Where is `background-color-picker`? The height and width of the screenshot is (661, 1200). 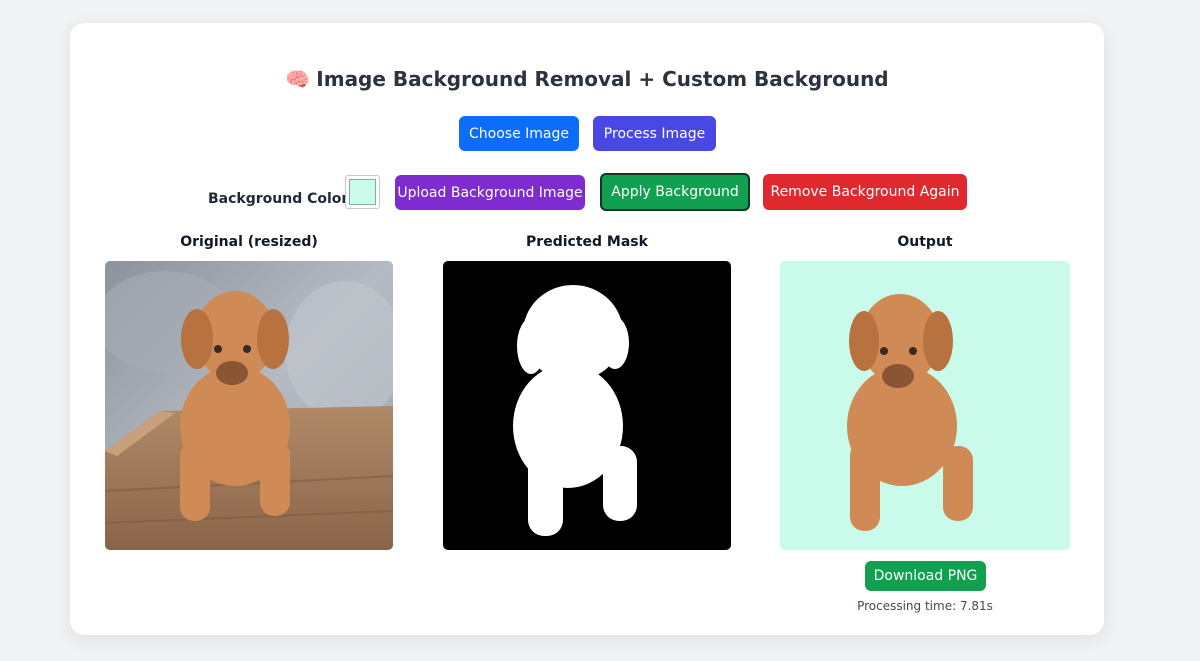 background-color-picker is located at coordinates (362, 192).